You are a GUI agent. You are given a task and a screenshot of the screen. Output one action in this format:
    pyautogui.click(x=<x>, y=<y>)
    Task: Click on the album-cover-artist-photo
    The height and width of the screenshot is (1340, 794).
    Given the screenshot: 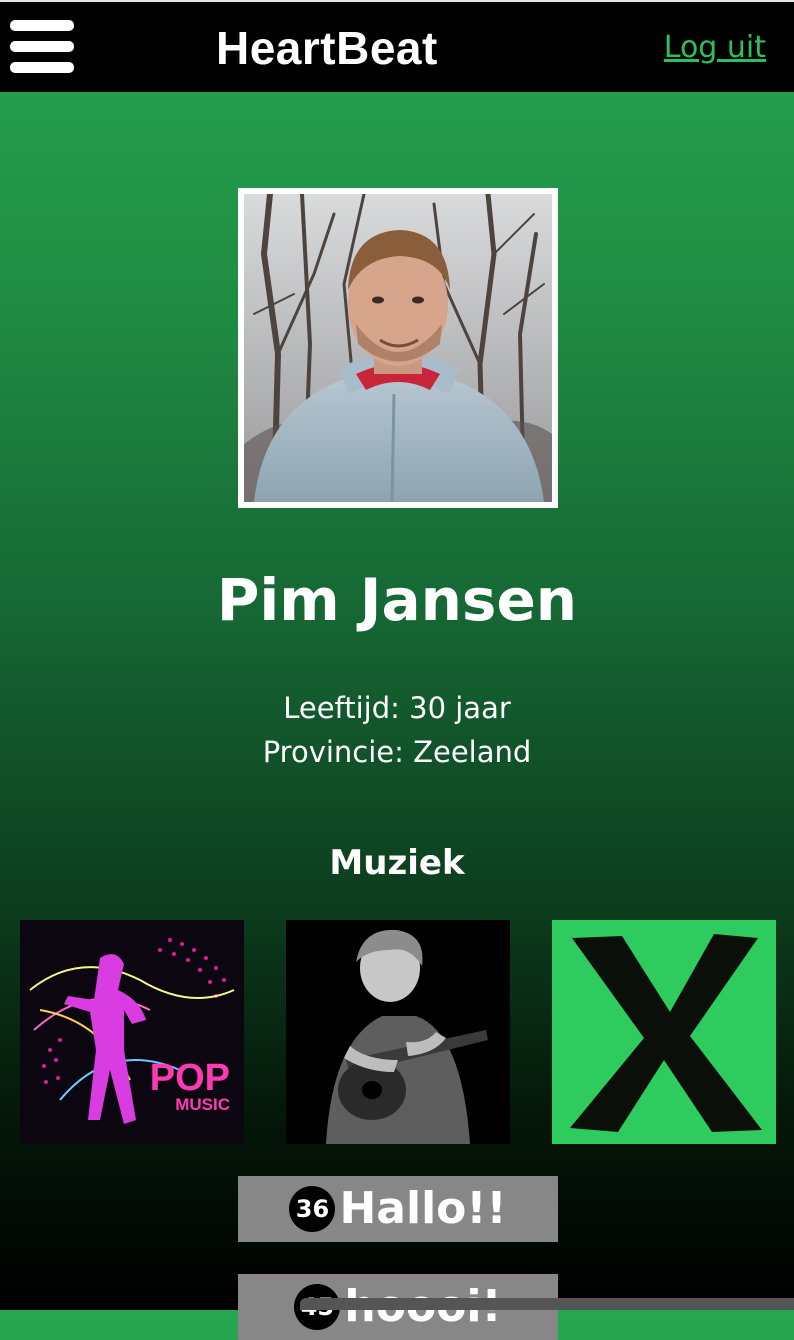 What is the action you would take?
    pyautogui.click(x=398, y=1032)
    